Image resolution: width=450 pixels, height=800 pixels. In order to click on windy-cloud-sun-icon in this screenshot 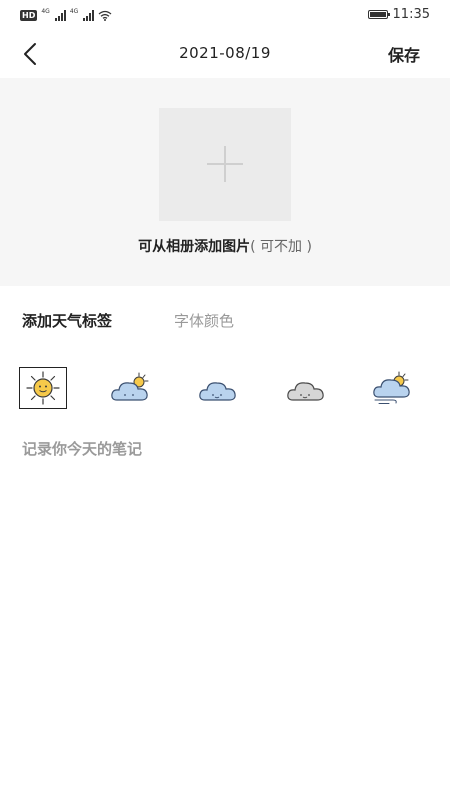, I will do `click(391, 387)`.